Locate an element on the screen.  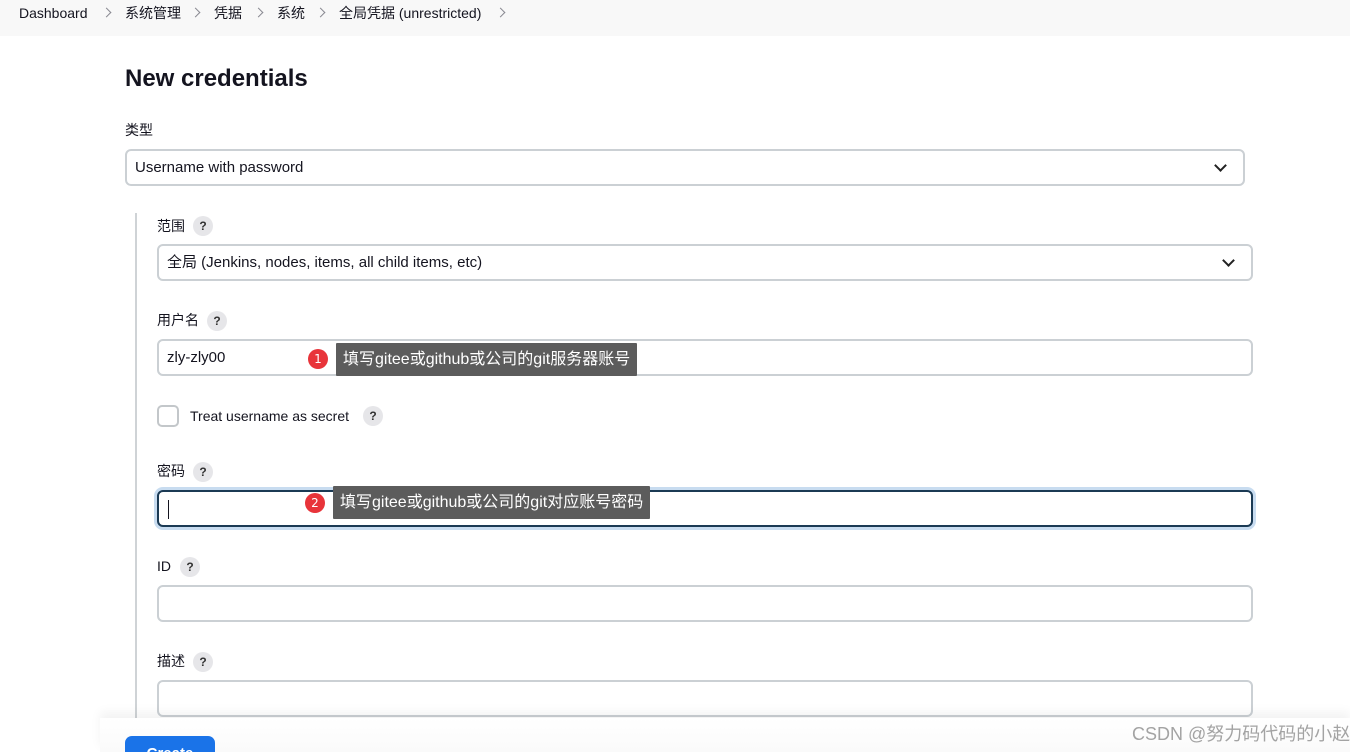
create-button: Create is located at coordinates (170, 744).